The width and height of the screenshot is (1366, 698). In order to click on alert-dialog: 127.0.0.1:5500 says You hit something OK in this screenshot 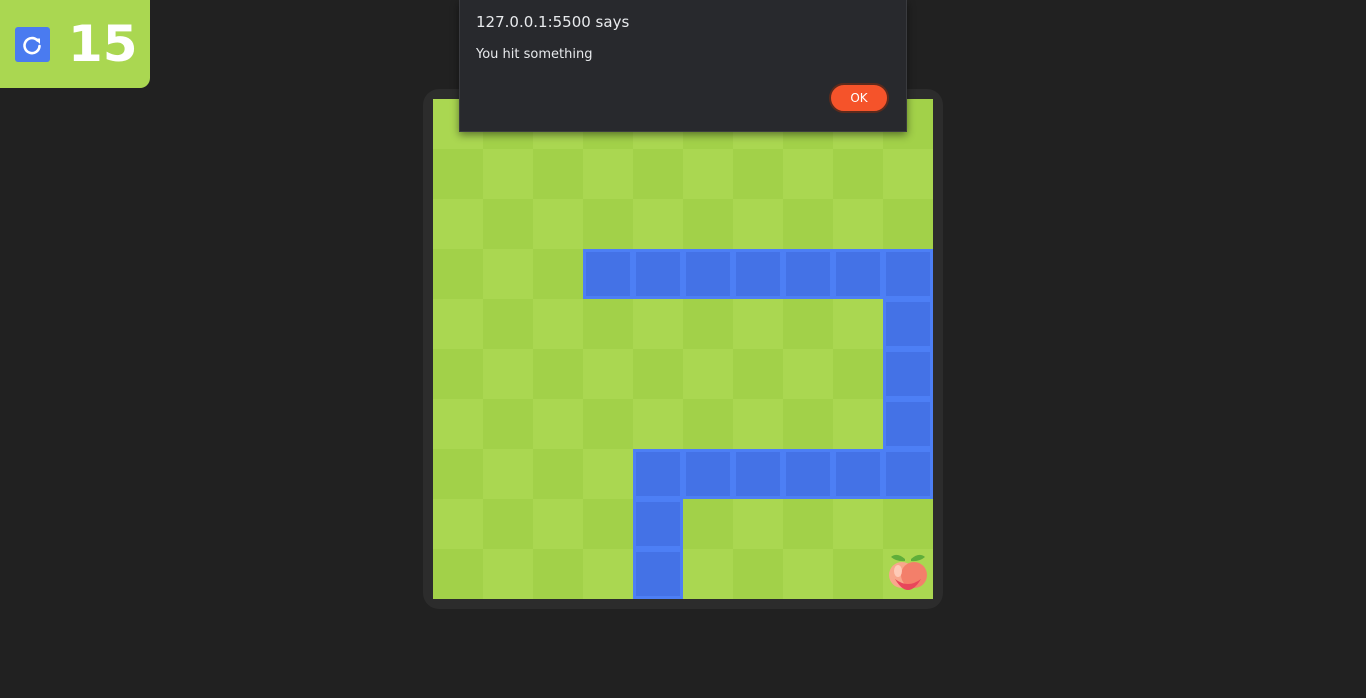, I will do `click(683, 66)`.